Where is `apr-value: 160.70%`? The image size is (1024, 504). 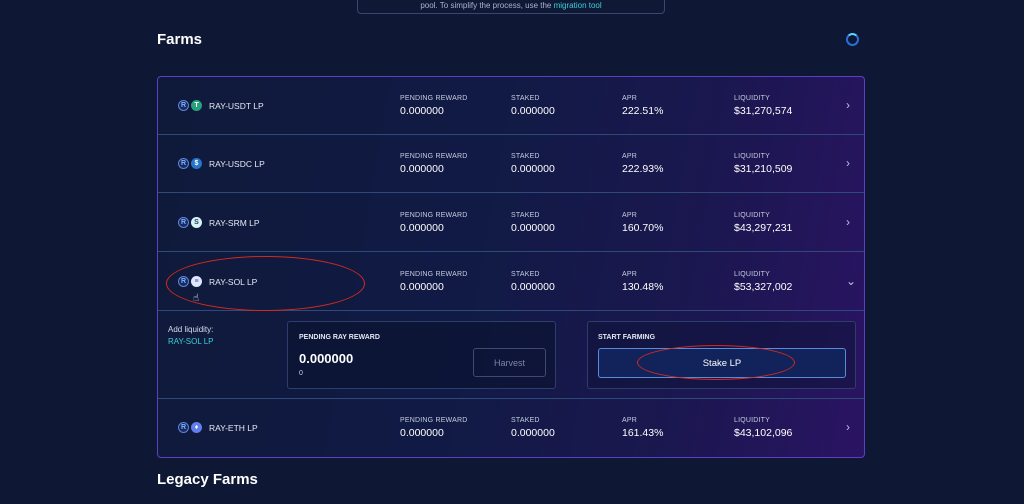
apr-value: 160.70% is located at coordinates (643, 228).